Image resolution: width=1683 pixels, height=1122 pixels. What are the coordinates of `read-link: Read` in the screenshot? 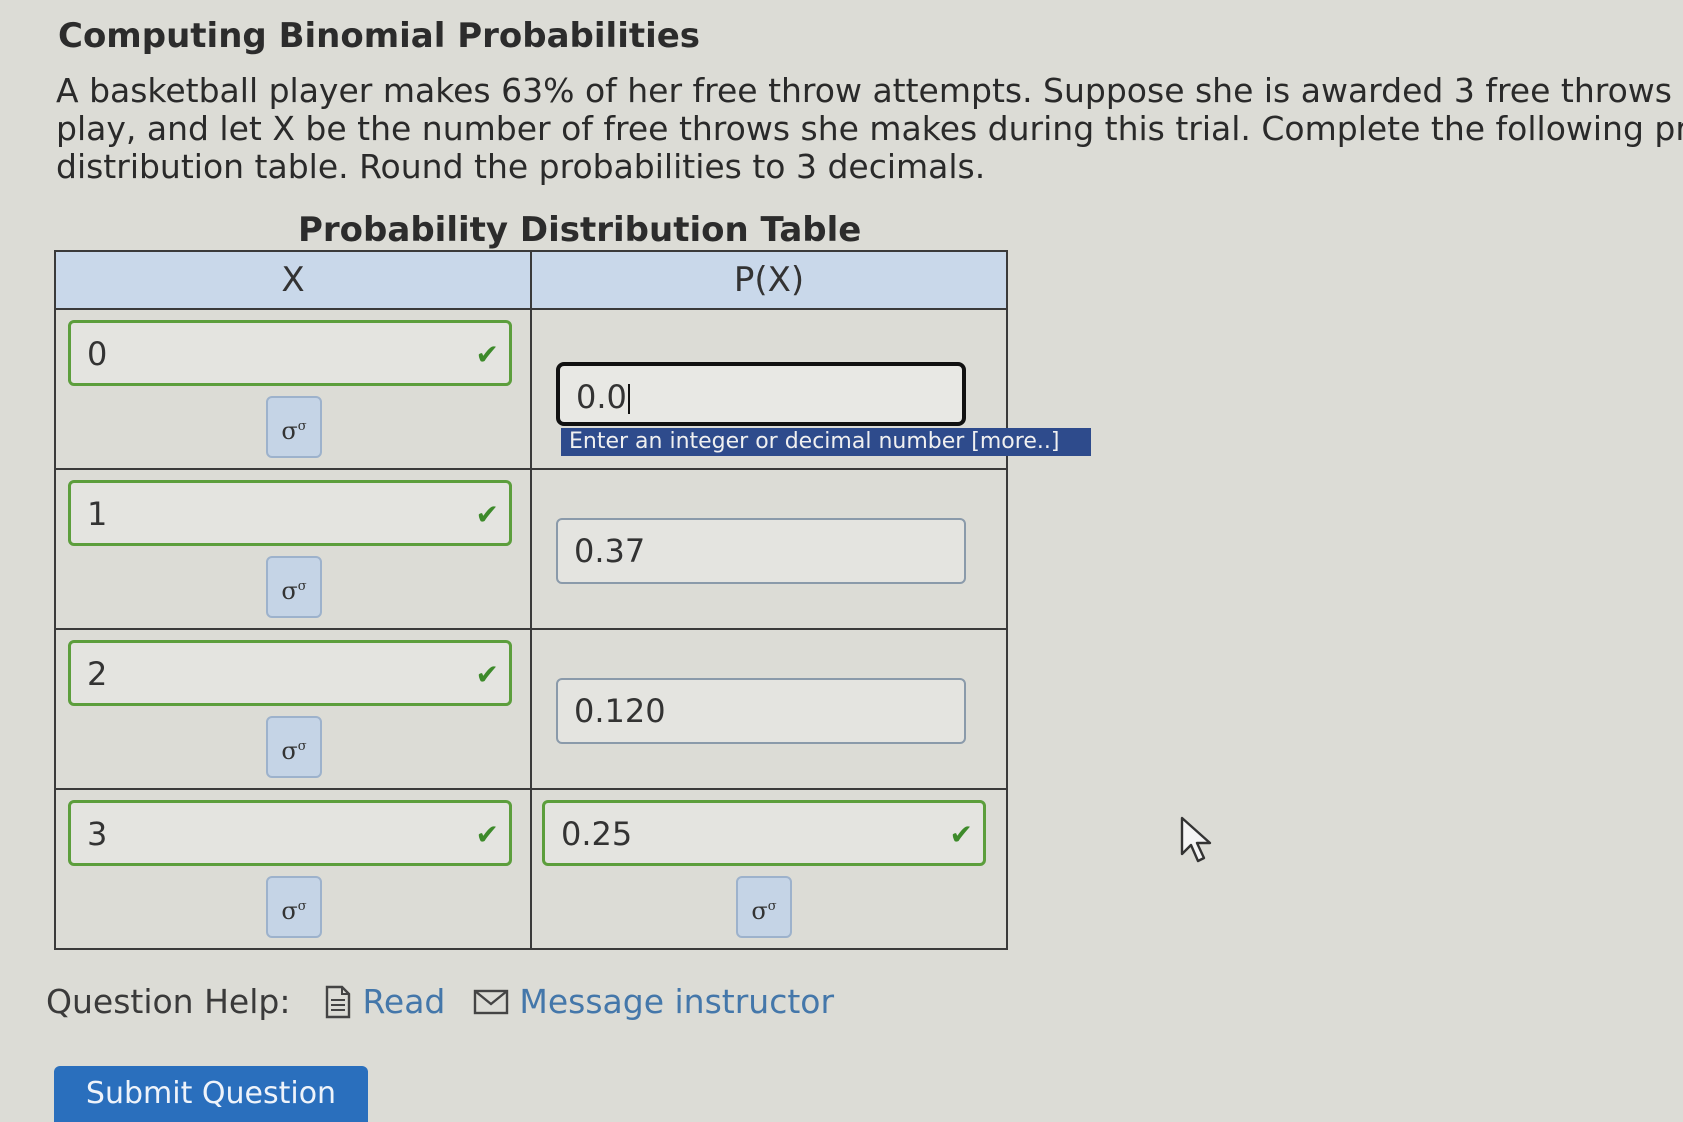 It's located at (384, 1002).